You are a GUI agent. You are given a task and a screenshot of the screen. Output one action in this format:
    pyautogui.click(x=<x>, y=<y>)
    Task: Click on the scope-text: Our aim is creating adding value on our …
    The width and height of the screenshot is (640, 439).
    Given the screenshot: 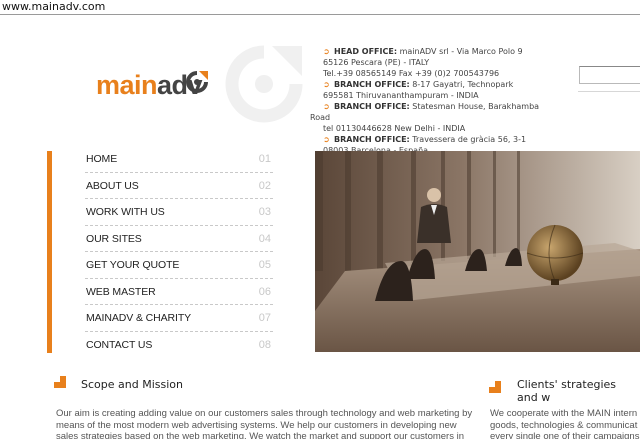 What is the action you would take?
    pyautogui.click(x=264, y=423)
    